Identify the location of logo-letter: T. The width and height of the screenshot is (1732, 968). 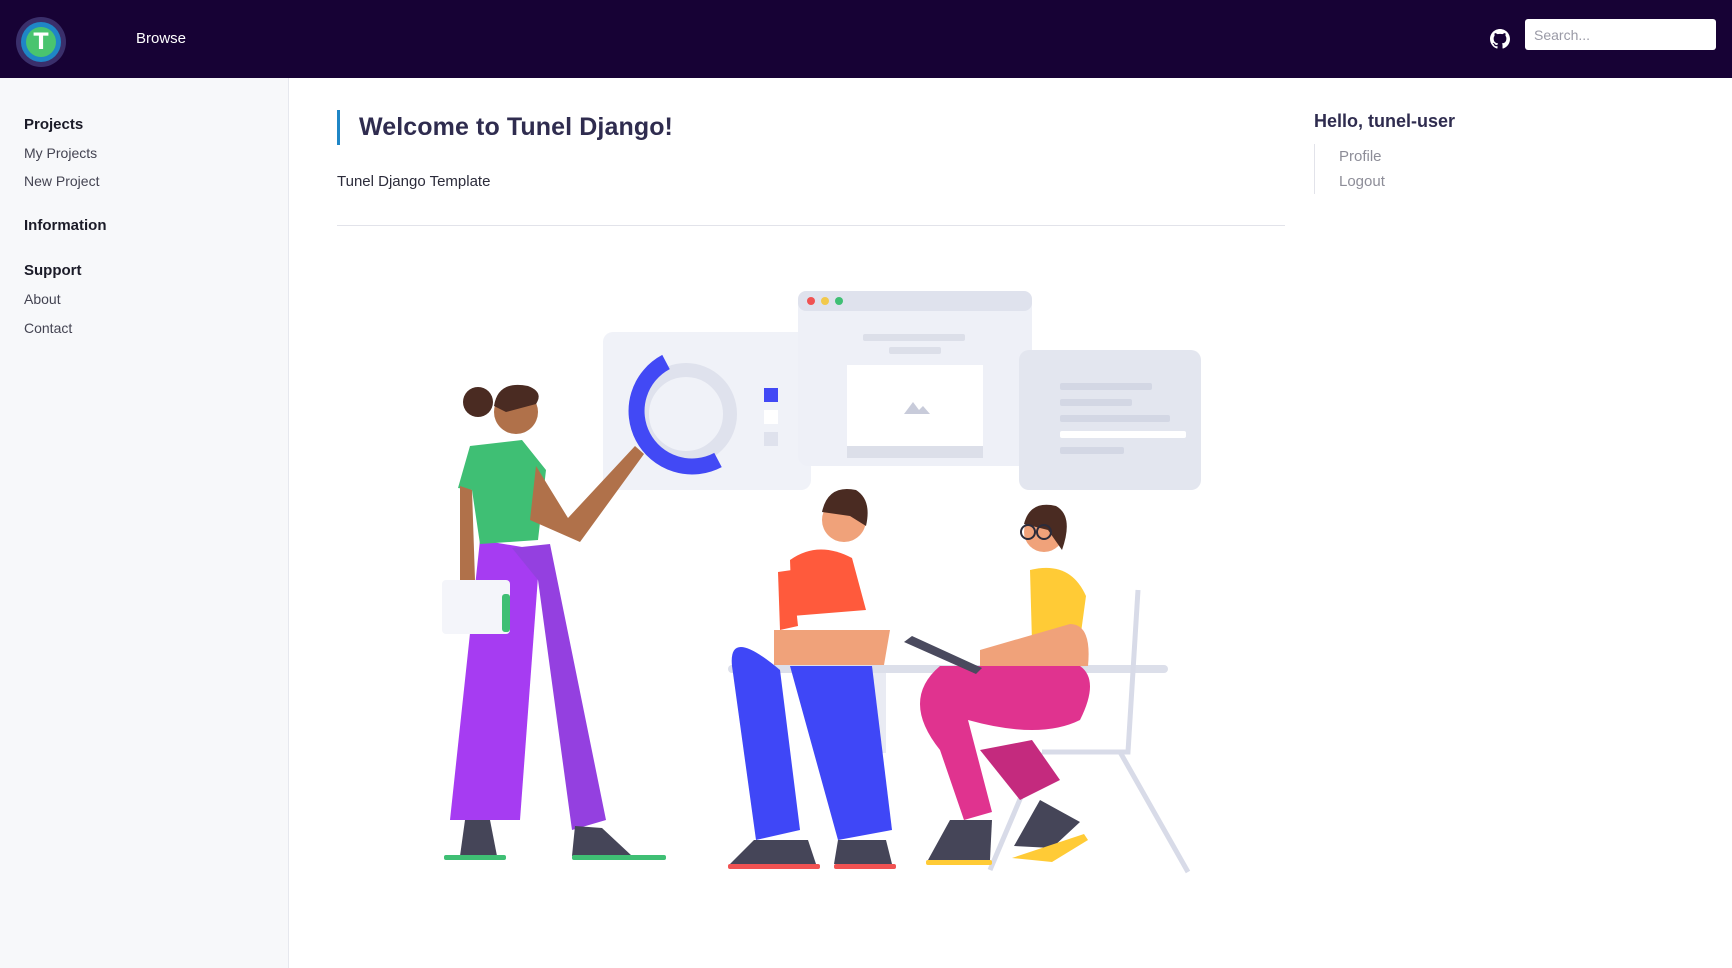
(41, 42).